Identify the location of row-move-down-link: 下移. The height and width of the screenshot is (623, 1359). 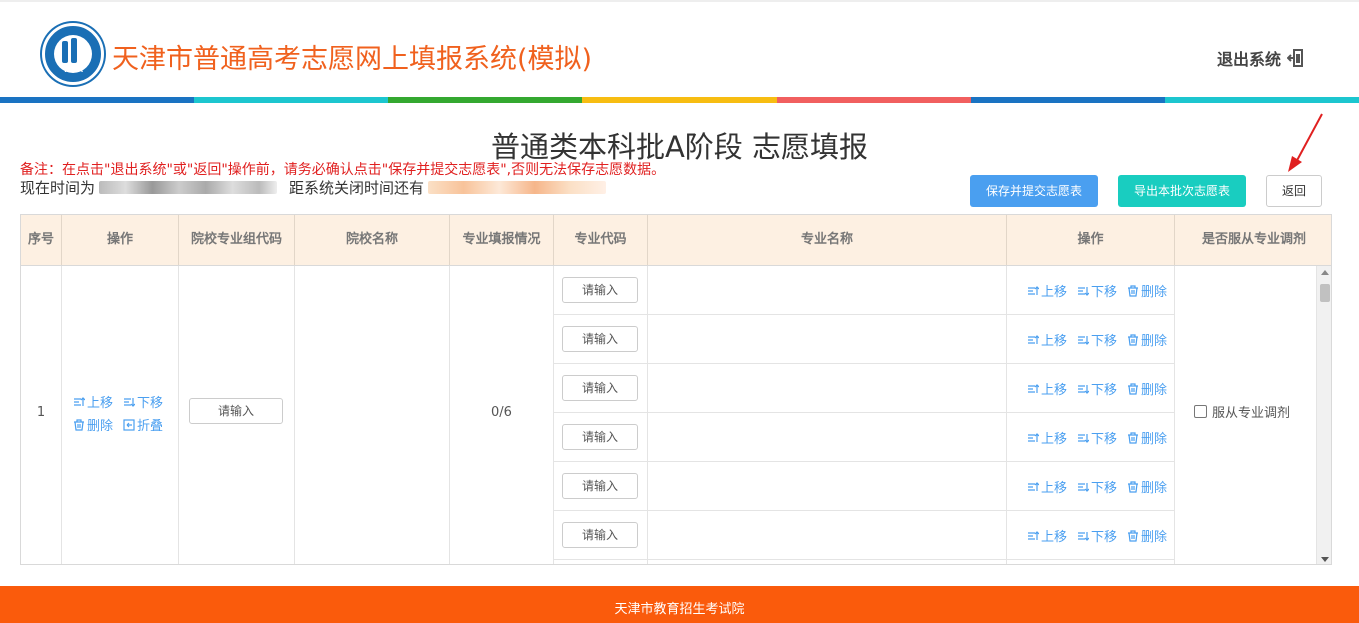
(143, 401).